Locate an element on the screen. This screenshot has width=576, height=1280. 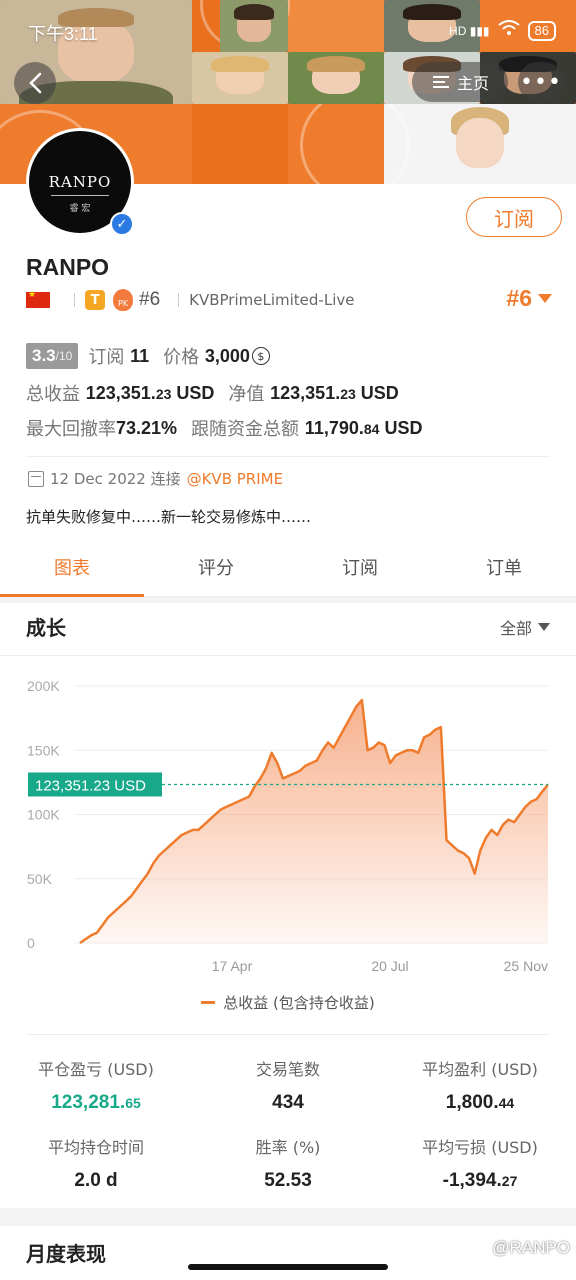
tab-orders: 订单 is located at coordinates (504, 569).